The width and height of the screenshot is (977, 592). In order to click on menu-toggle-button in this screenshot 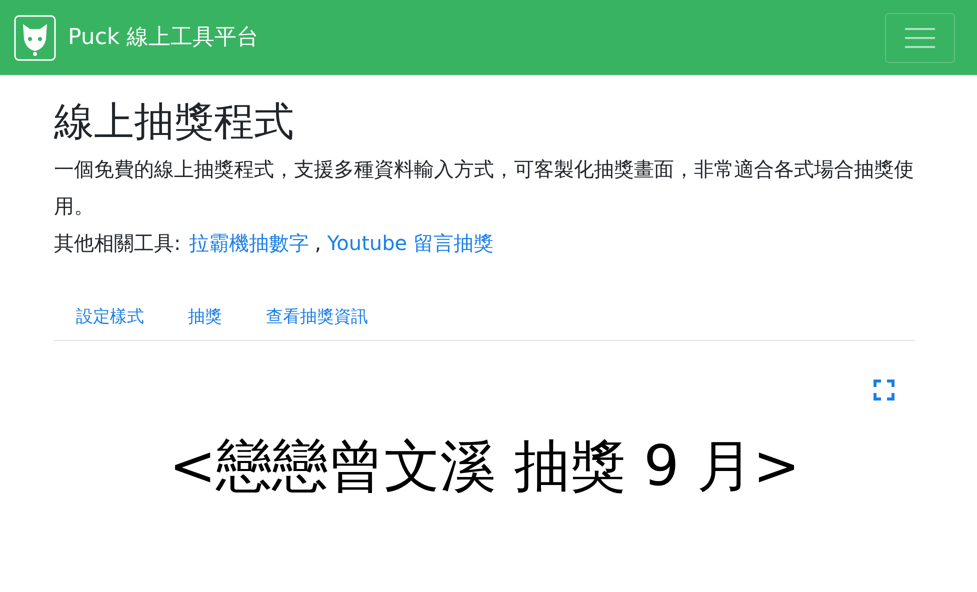, I will do `click(920, 37)`.